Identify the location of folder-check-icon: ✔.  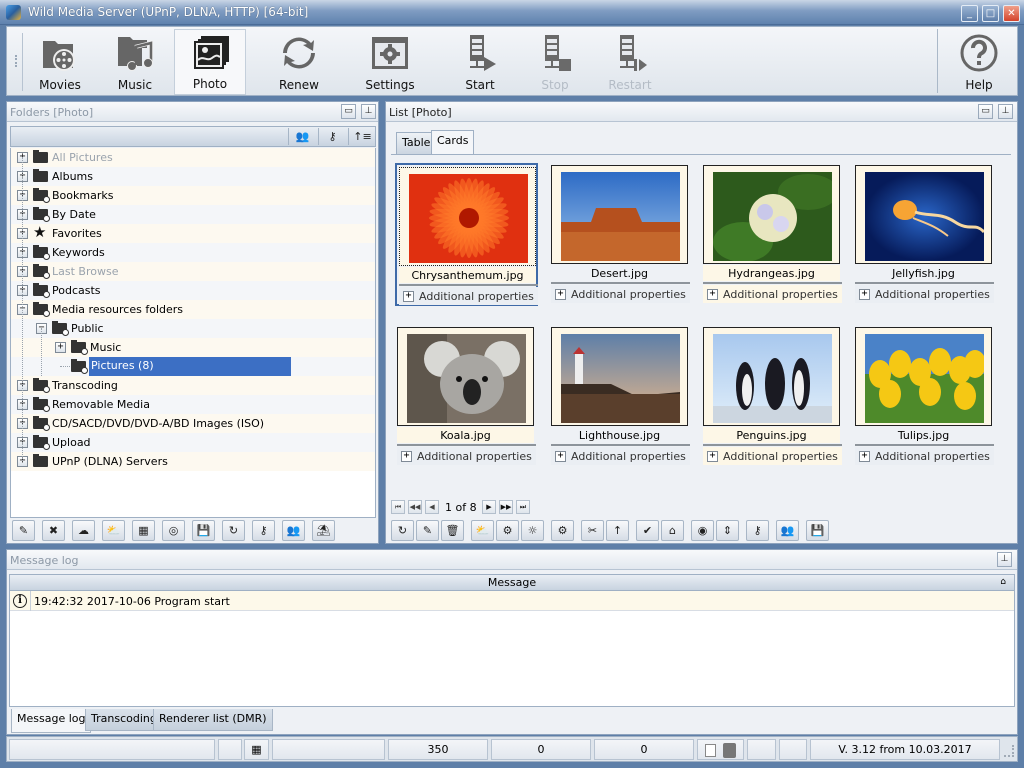
(647, 530).